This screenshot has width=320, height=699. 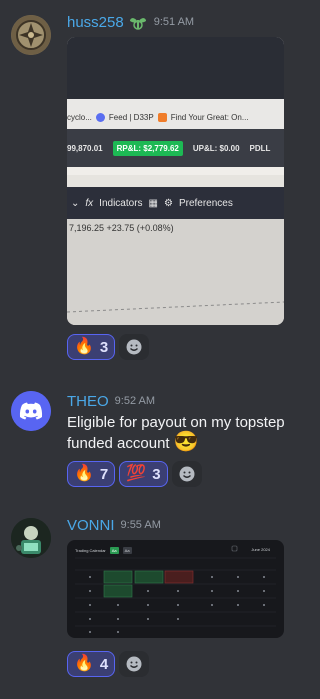 I want to click on reaction-fire: 🔥 3, so click(x=91, y=347).